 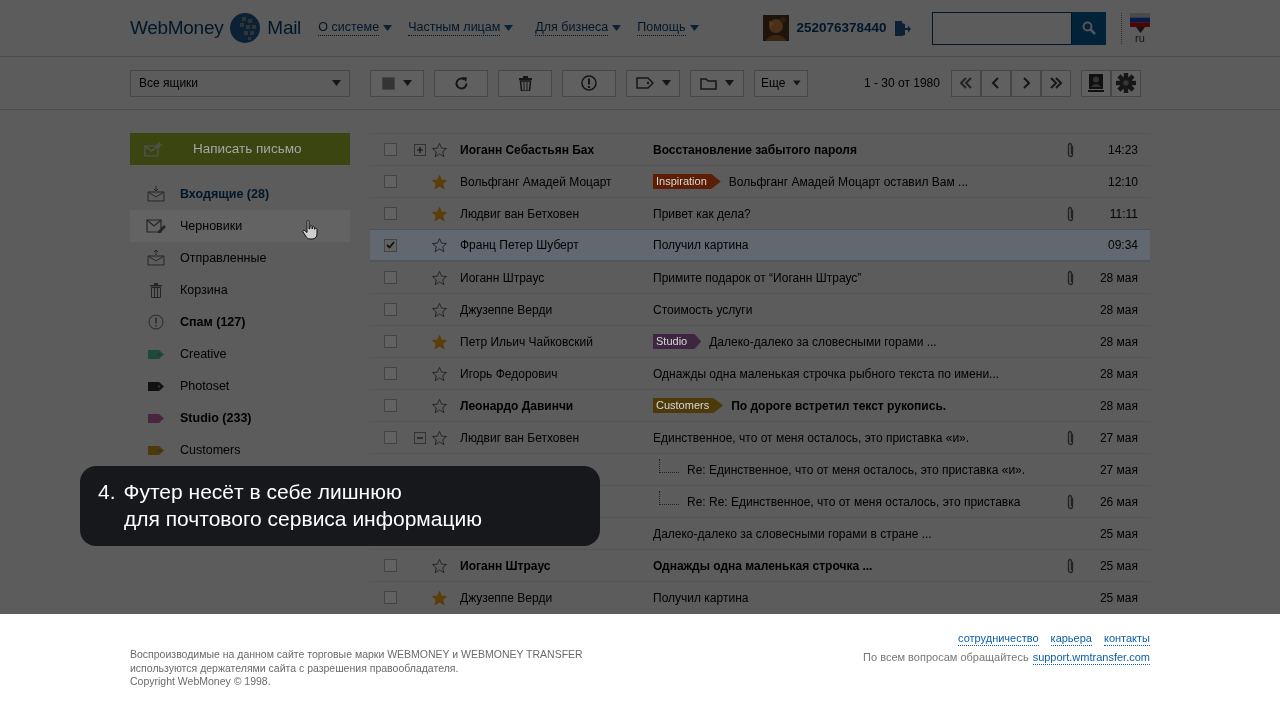 I want to click on refresh-button, so click(x=461, y=83).